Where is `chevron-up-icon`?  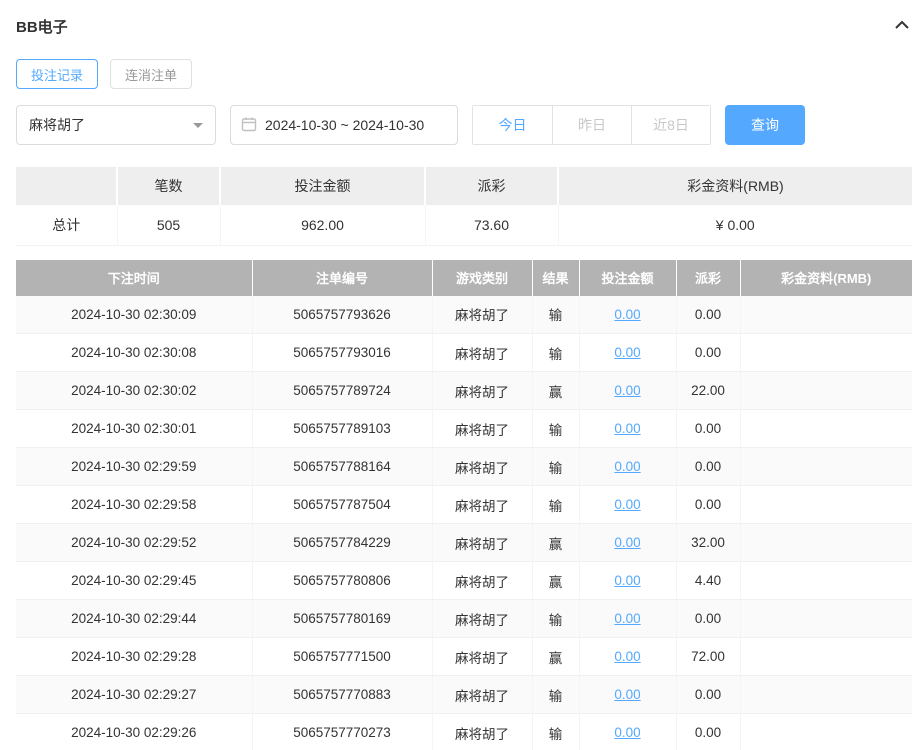
chevron-up-icon is located at coordinates (902, 26).